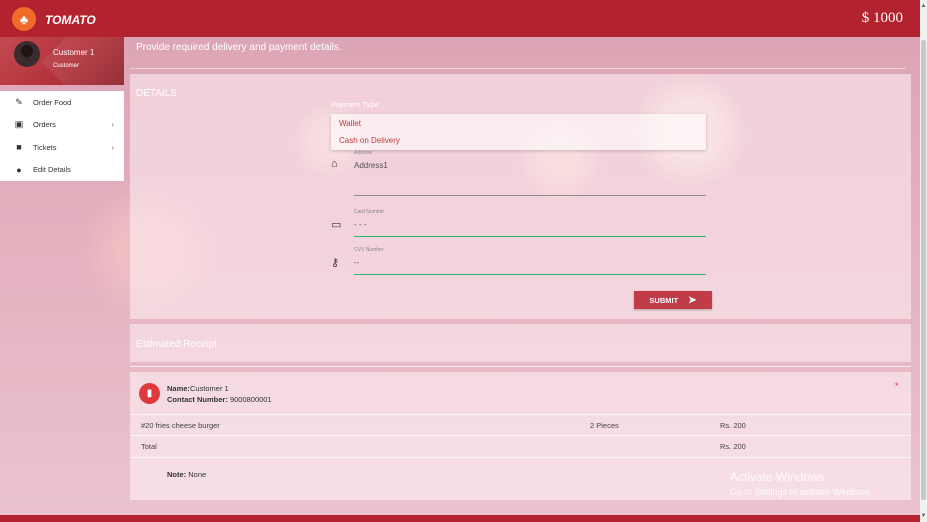 The height and width of the screenshot is (522, 927). What do you see at coordinates (882, 18) in the screenshot?
I see `wallet-balance: $ 1000` at bounding box center [882, 18].